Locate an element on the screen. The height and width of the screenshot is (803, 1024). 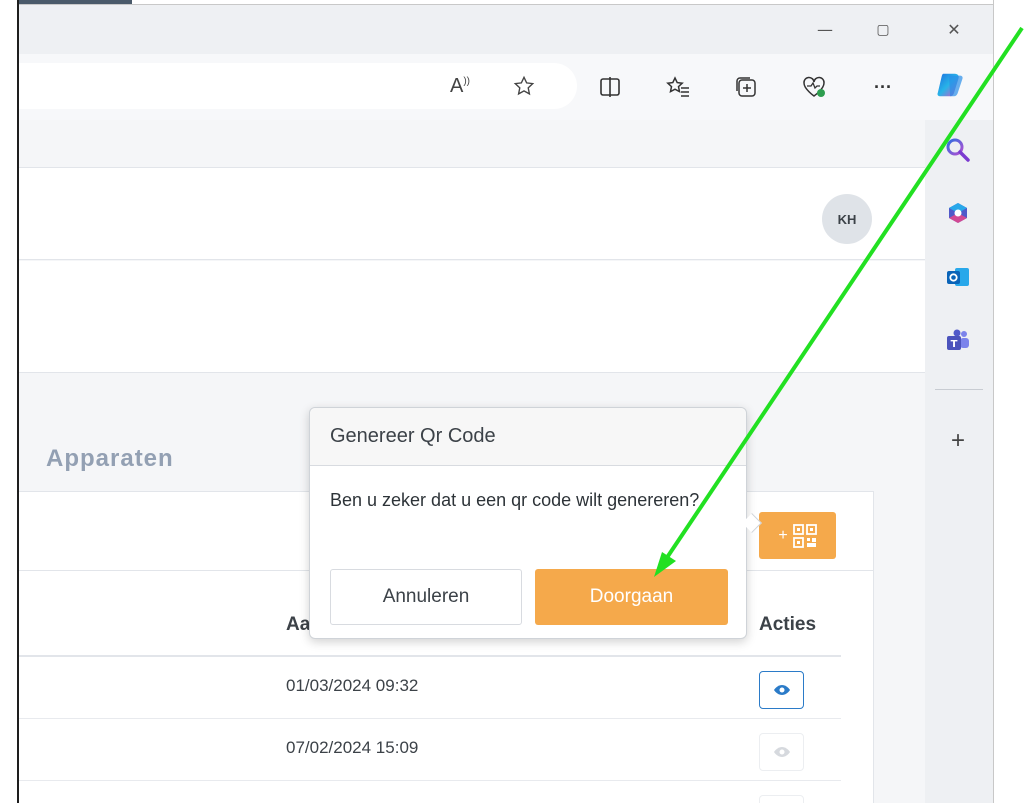
app-header: KH is located at coordinates (472, 213).